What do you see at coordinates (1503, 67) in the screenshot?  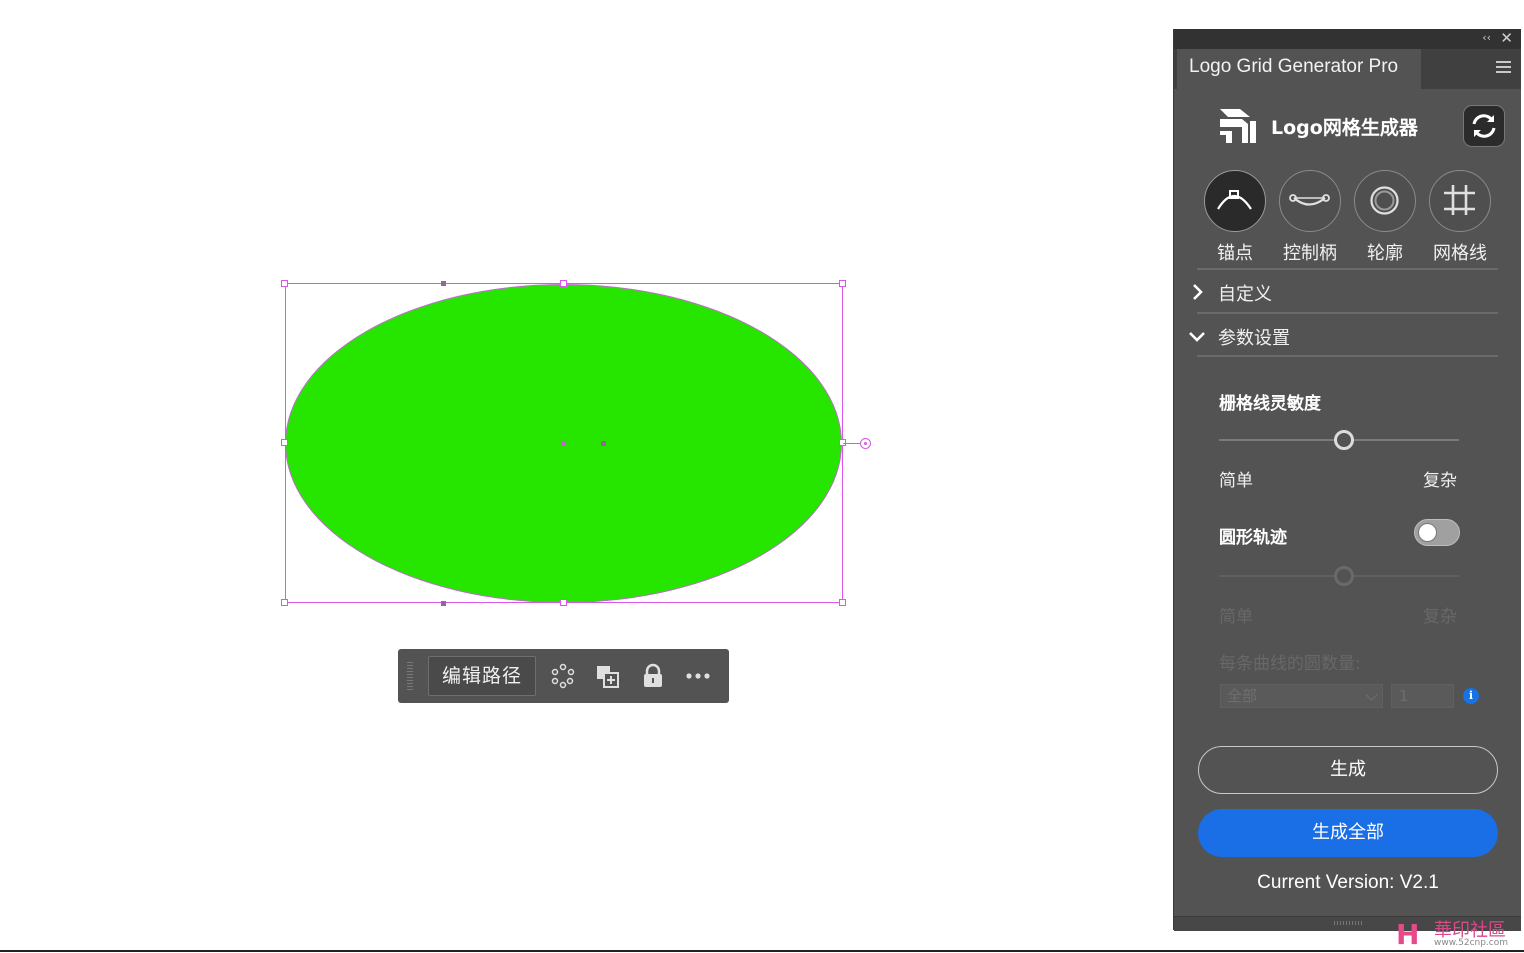 I see `panel-menu-icon` at bounding box center [1503, 67].